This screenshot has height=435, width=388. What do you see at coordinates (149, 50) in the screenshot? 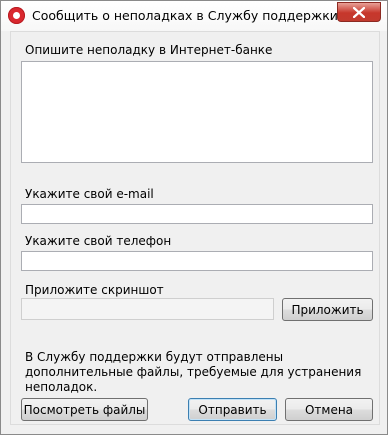
I see `description-label: Опишите неполадку в Интернет-банке` at bounding box center [149, 50].